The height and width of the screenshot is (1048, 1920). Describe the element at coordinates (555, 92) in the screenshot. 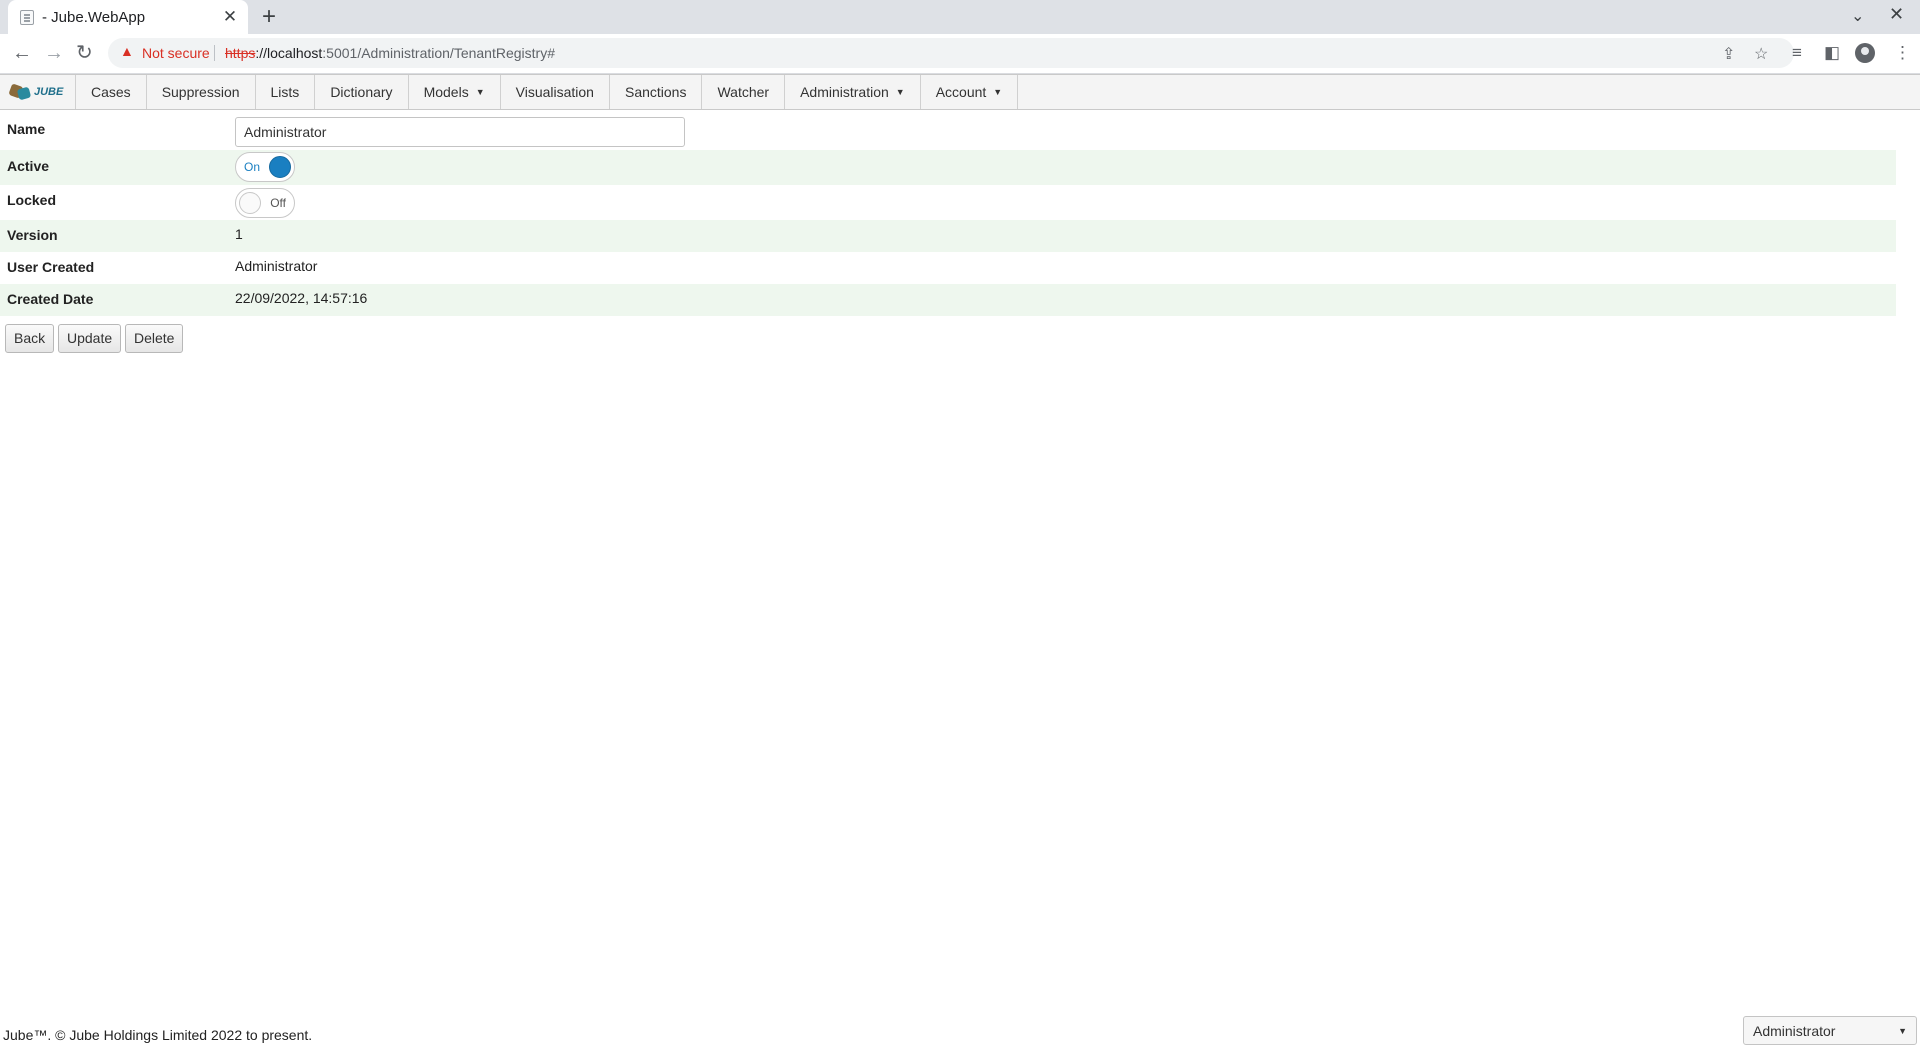

I see `menu-item-visualisation: Visualisation` at that location.